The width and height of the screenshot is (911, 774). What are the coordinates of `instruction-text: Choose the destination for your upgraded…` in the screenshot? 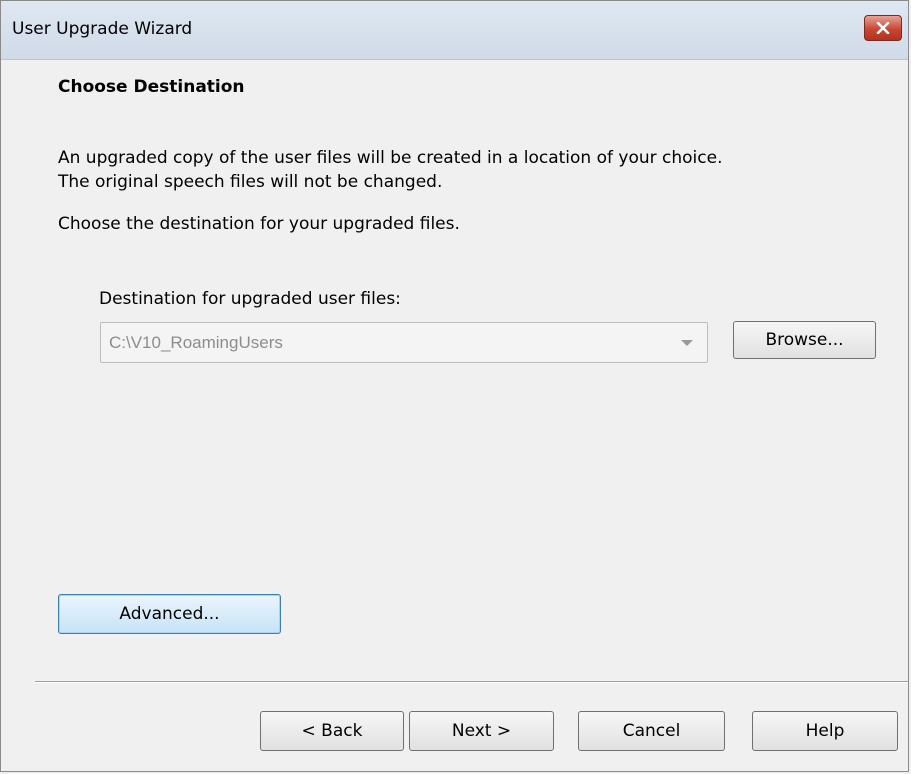 It's located at (259, 224).